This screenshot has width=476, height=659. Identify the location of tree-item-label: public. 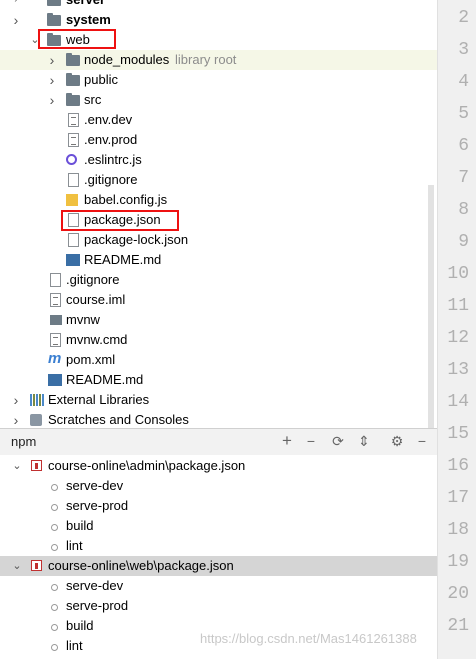
(101, 79).